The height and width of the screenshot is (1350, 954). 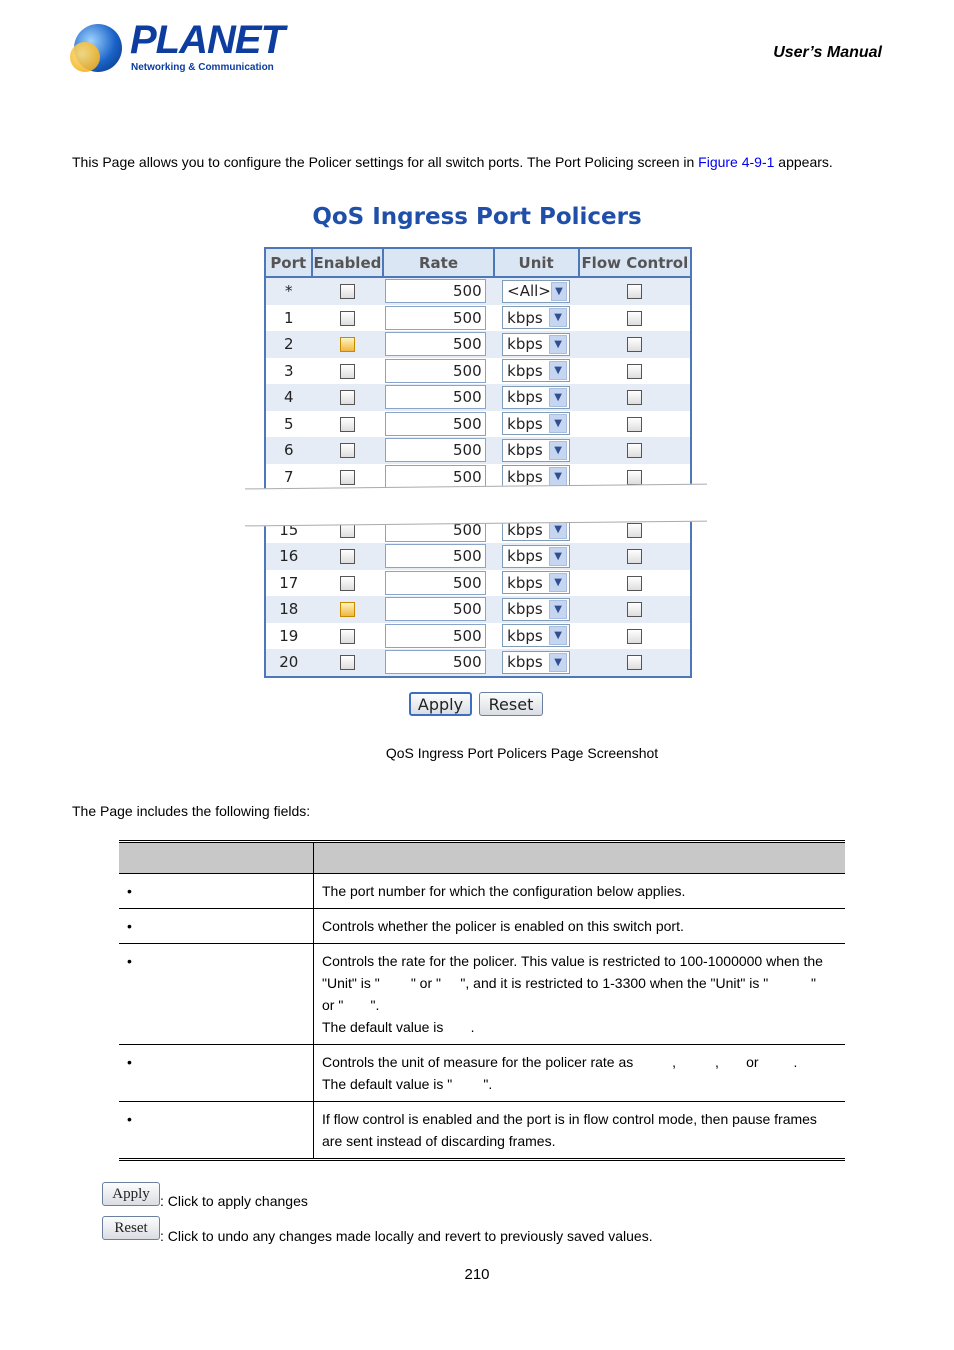 I want to click on port-row: 20 500 kbps ▼, so click(x=478, y=662).